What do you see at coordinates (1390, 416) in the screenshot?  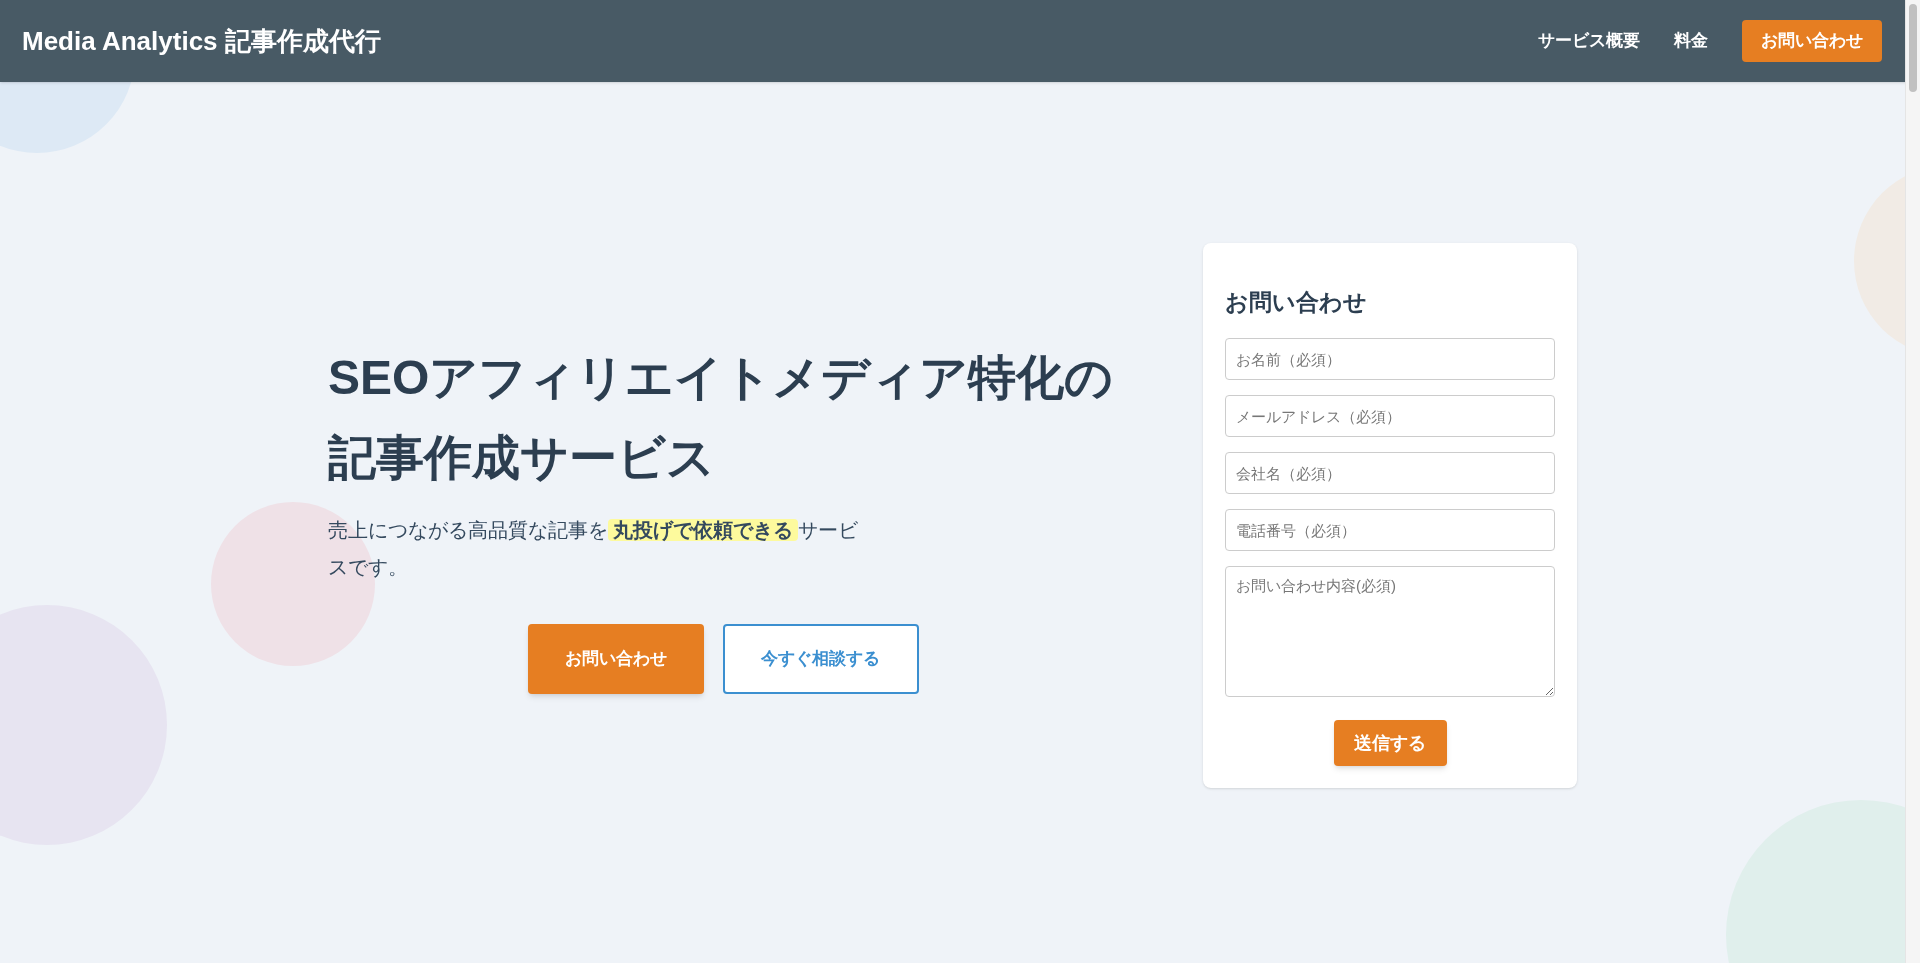 I see `input-field: メールアドレス（必須）` at bounding box center [1390, 416].